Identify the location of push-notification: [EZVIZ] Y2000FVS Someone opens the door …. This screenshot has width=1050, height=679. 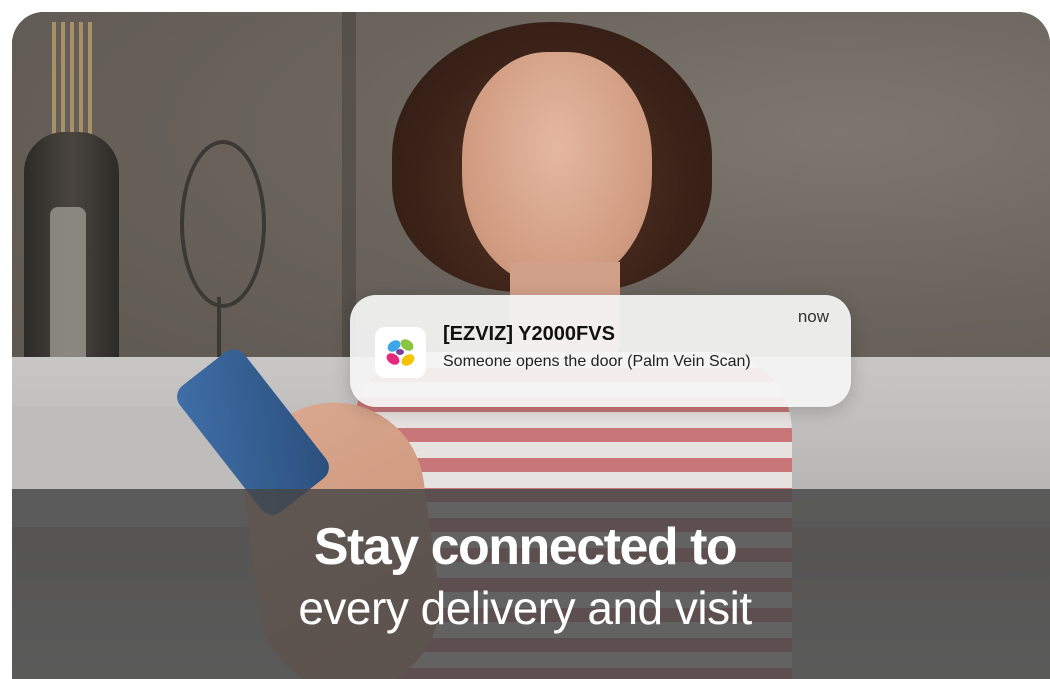
(600, 351).